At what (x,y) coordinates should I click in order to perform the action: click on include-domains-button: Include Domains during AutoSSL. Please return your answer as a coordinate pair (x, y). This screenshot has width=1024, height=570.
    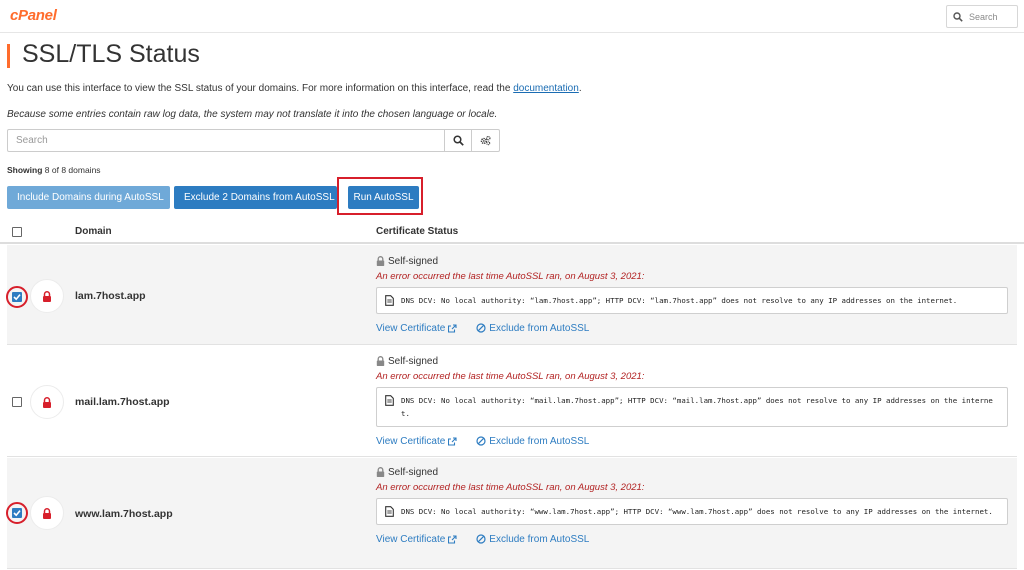
    Looking at the image, I should click on (88, 197).